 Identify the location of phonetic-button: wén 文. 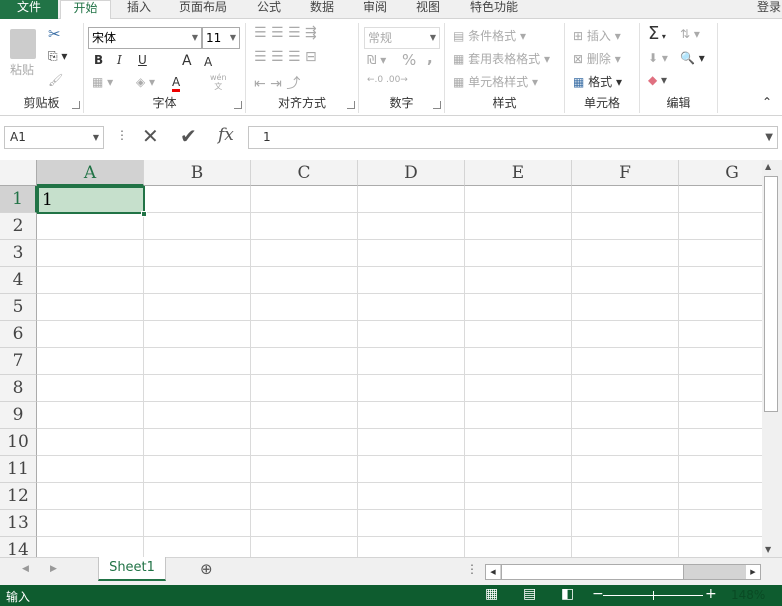
(218, 82).